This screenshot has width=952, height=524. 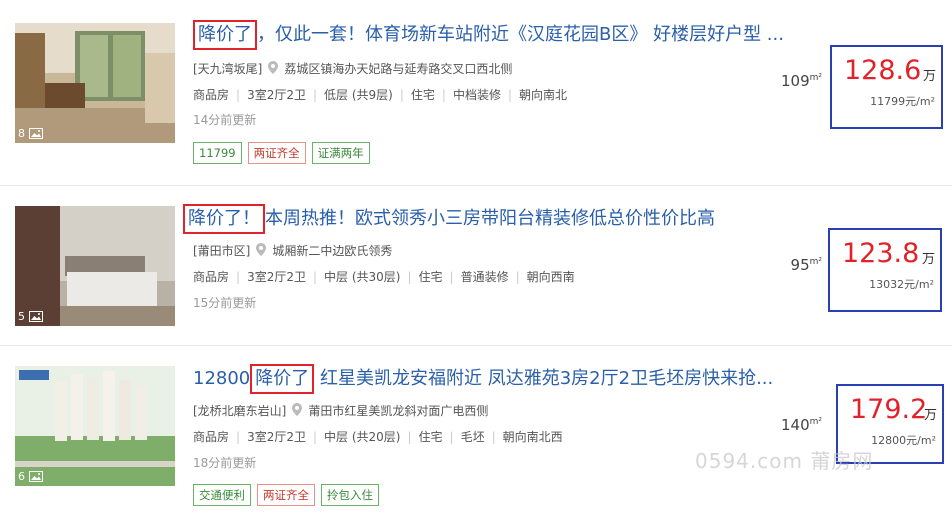 I want to click on listing-address: [龙桥北磨东岩山] 莆田市红星美凯龙斜对面广电西侧, so click(x=340, y=410).